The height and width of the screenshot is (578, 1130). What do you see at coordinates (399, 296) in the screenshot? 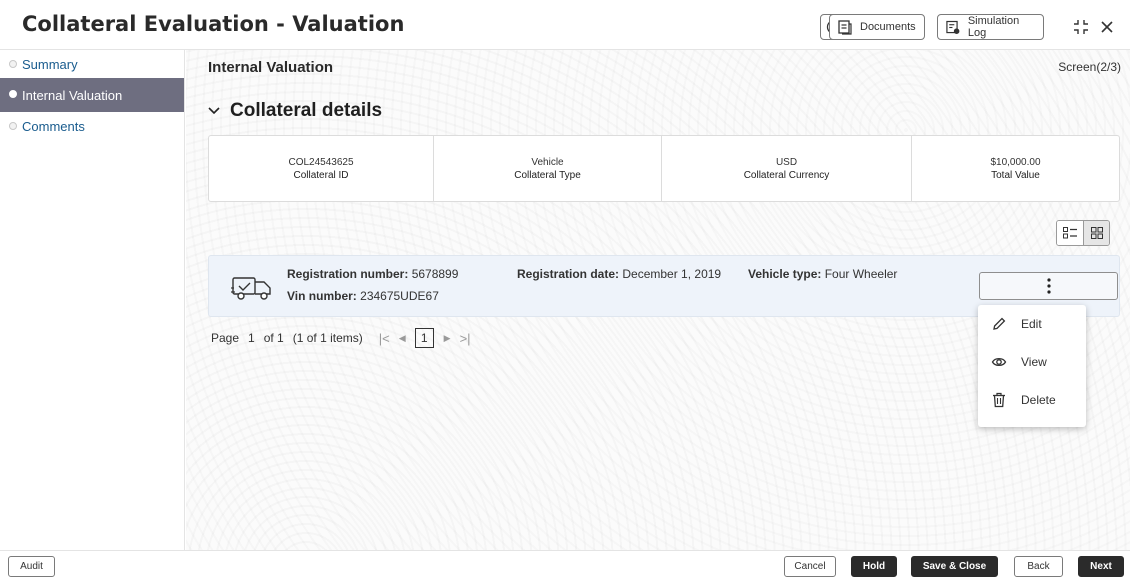
I see `vin-number-value: 234675UDE67` at bounding box center [399, 296].